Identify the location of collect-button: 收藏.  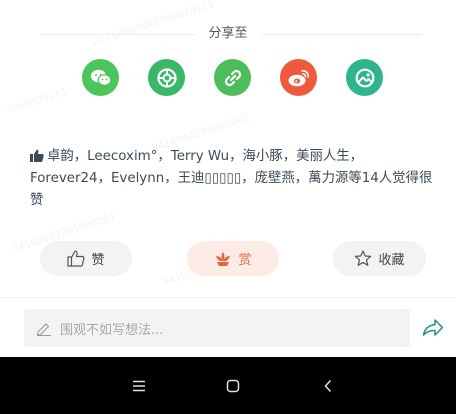
(379, 258).